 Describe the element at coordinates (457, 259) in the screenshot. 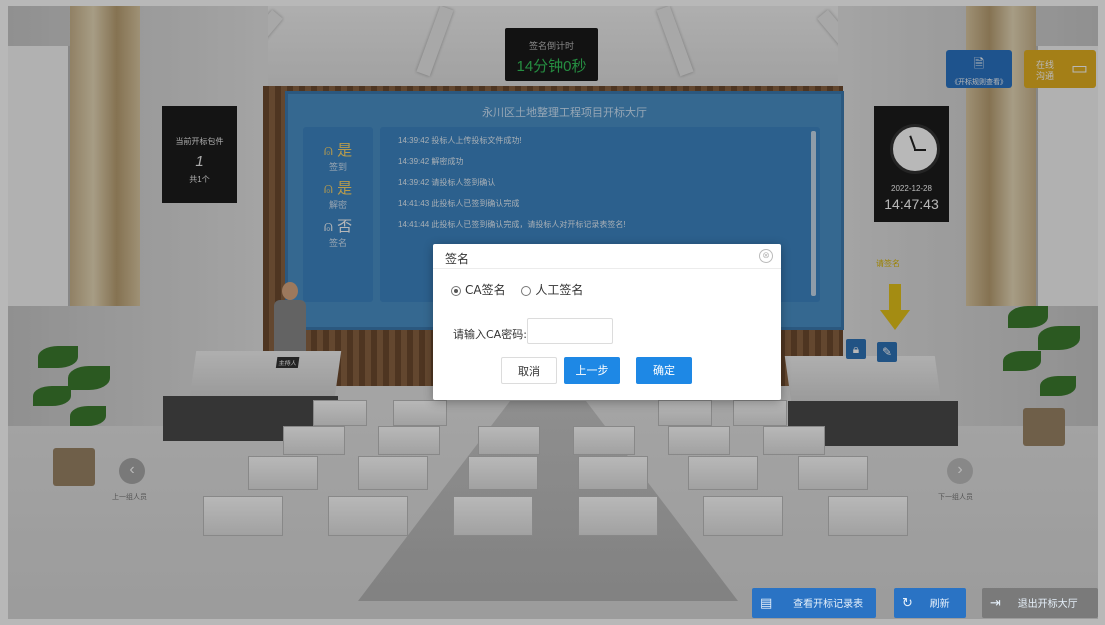

I see `dialog-title: 签名` at that location.